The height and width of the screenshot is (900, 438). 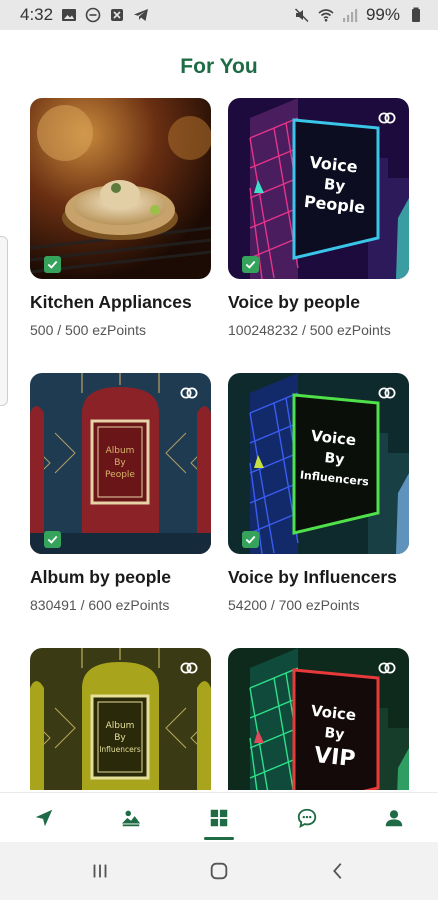 I want to click on wifi-icon, so click(x=326, y=15).